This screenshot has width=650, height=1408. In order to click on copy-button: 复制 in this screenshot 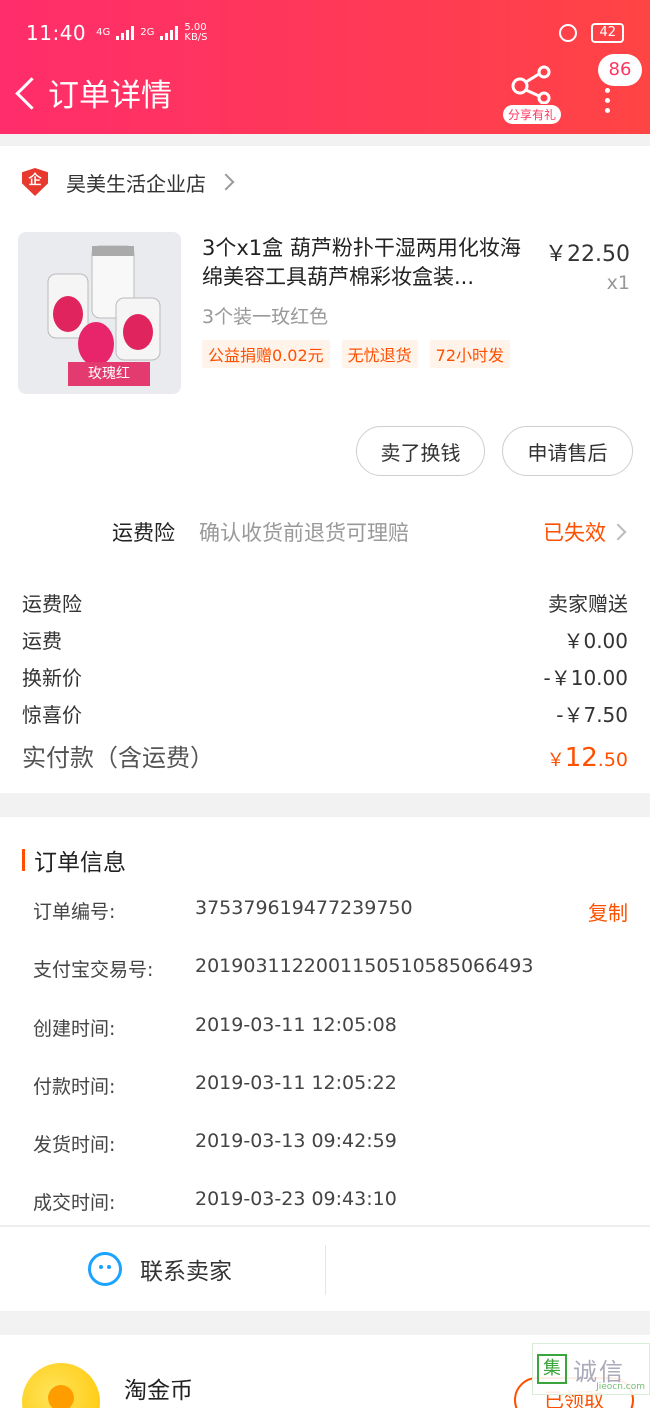, I will do `click(608, 911)`.